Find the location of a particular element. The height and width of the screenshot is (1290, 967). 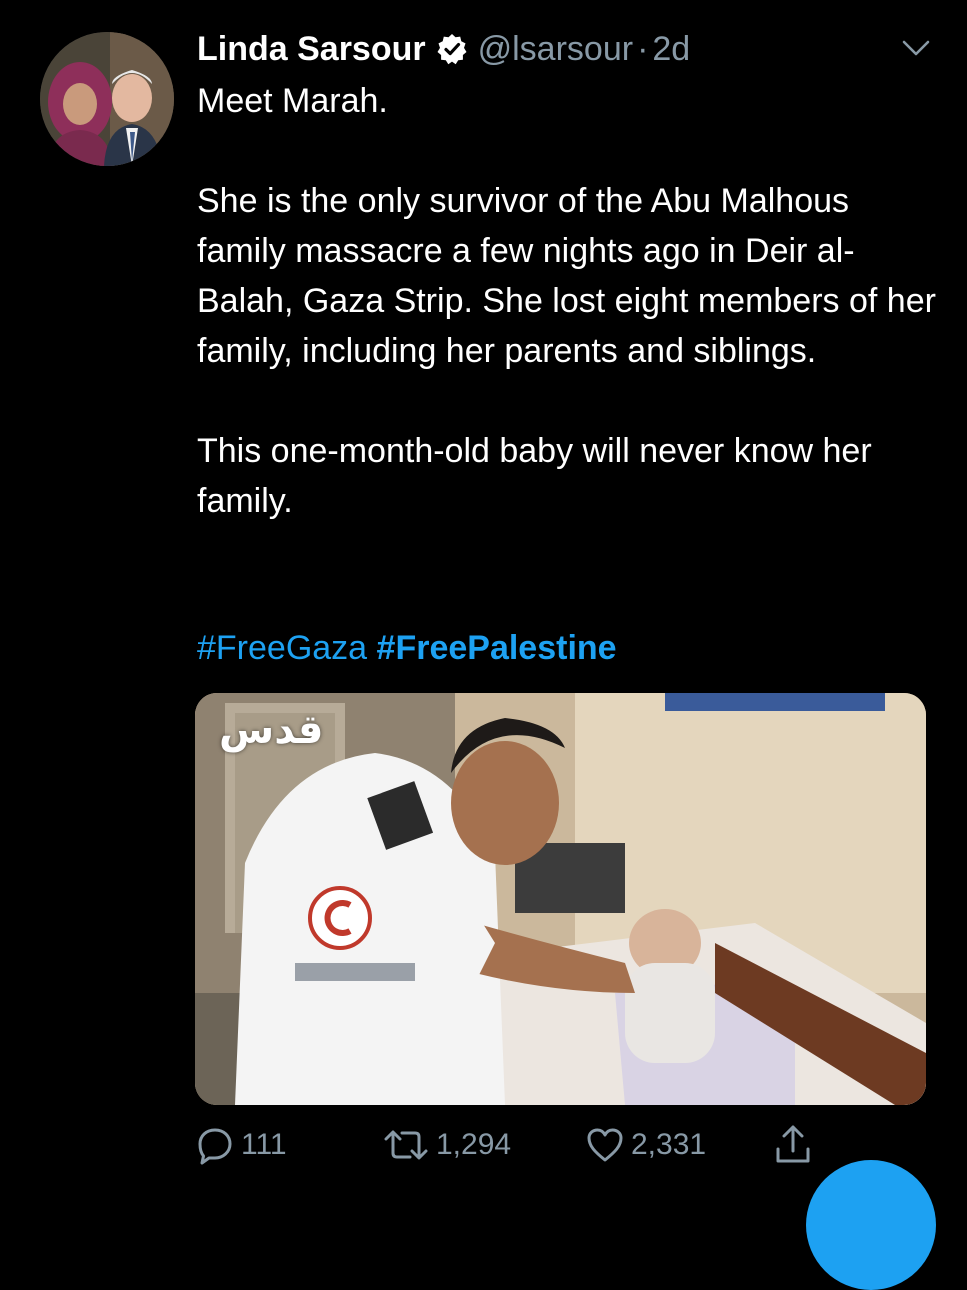

author-handle: @lsarsour is located at coordinates (555, 49).